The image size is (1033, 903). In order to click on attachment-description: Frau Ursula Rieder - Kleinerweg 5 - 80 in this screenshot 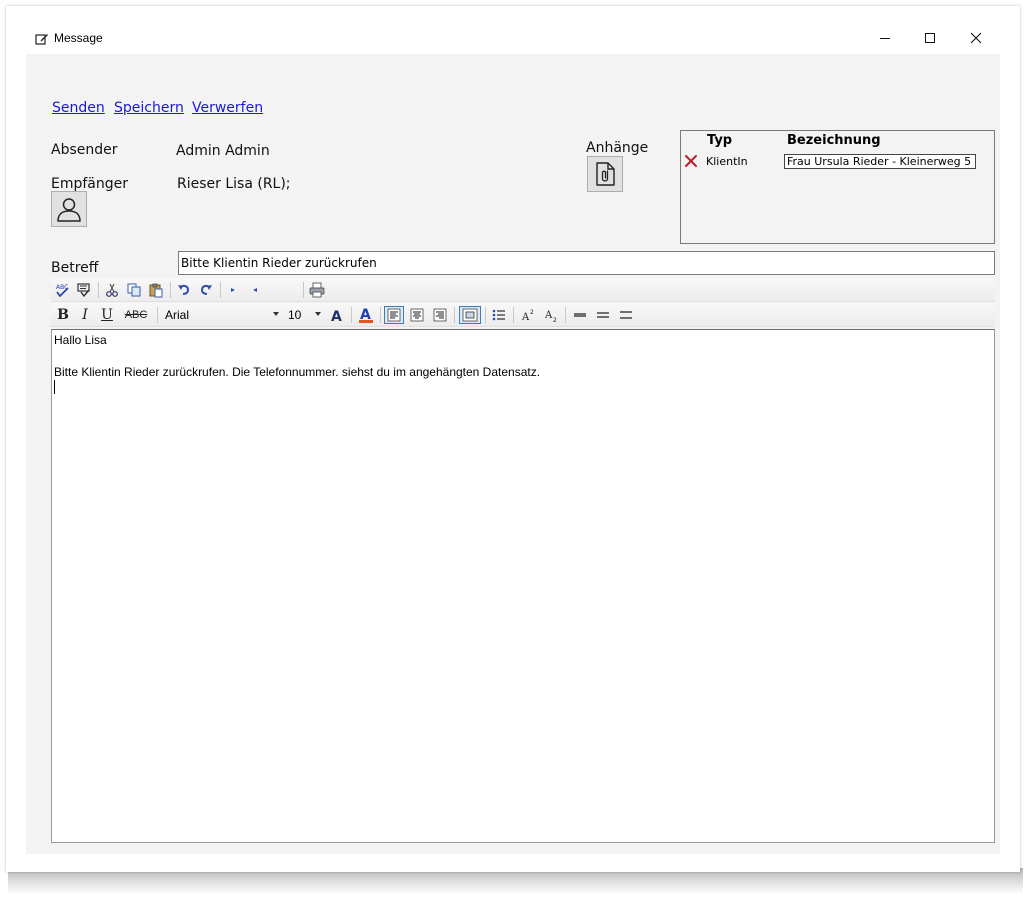, I will do `click(880, 161)`.